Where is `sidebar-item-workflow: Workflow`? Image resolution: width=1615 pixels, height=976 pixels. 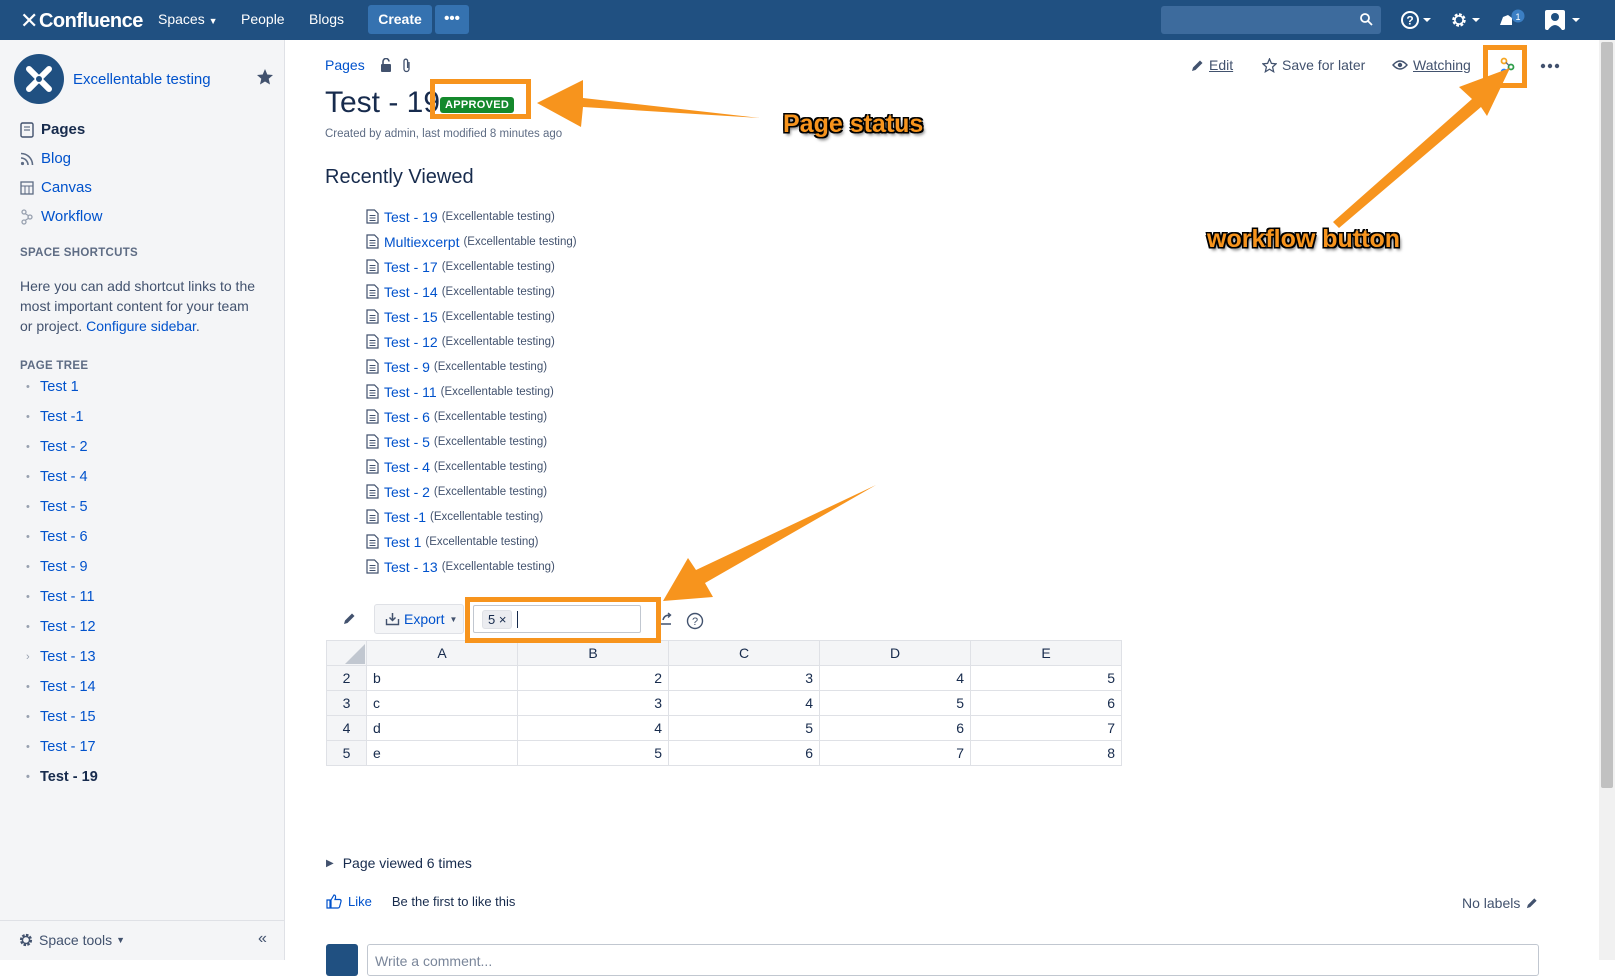 sidebar-item-workflow: Workflow is located at coordinates (60, 216).